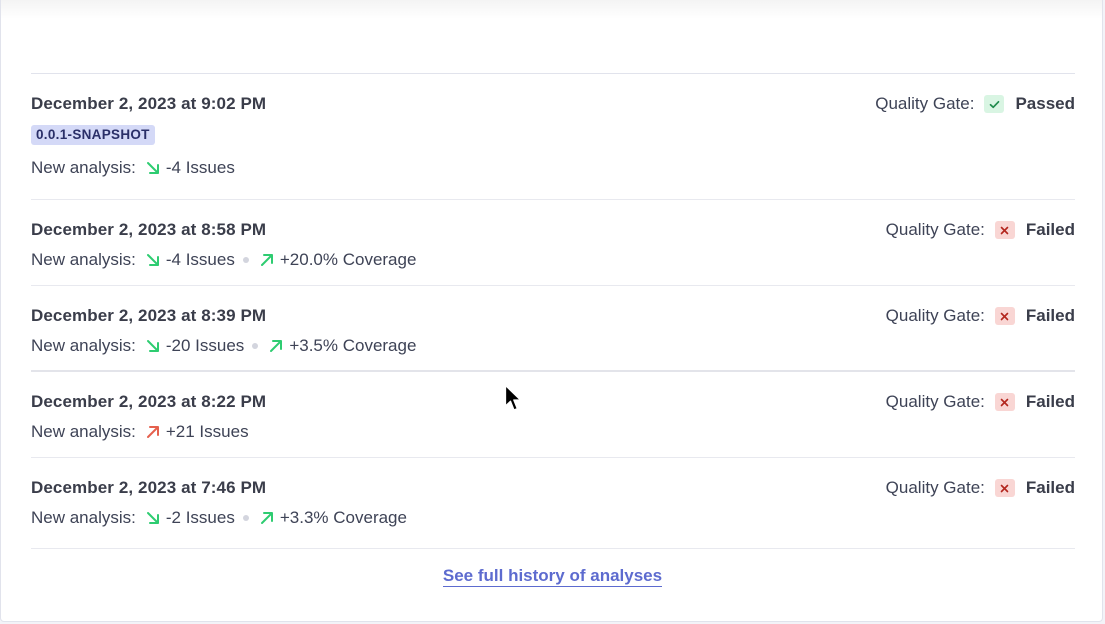  Describe the element at coordinates (353, 345) in the screenshot. I see `coverage-delta: +3.5% Coverage` at that location.